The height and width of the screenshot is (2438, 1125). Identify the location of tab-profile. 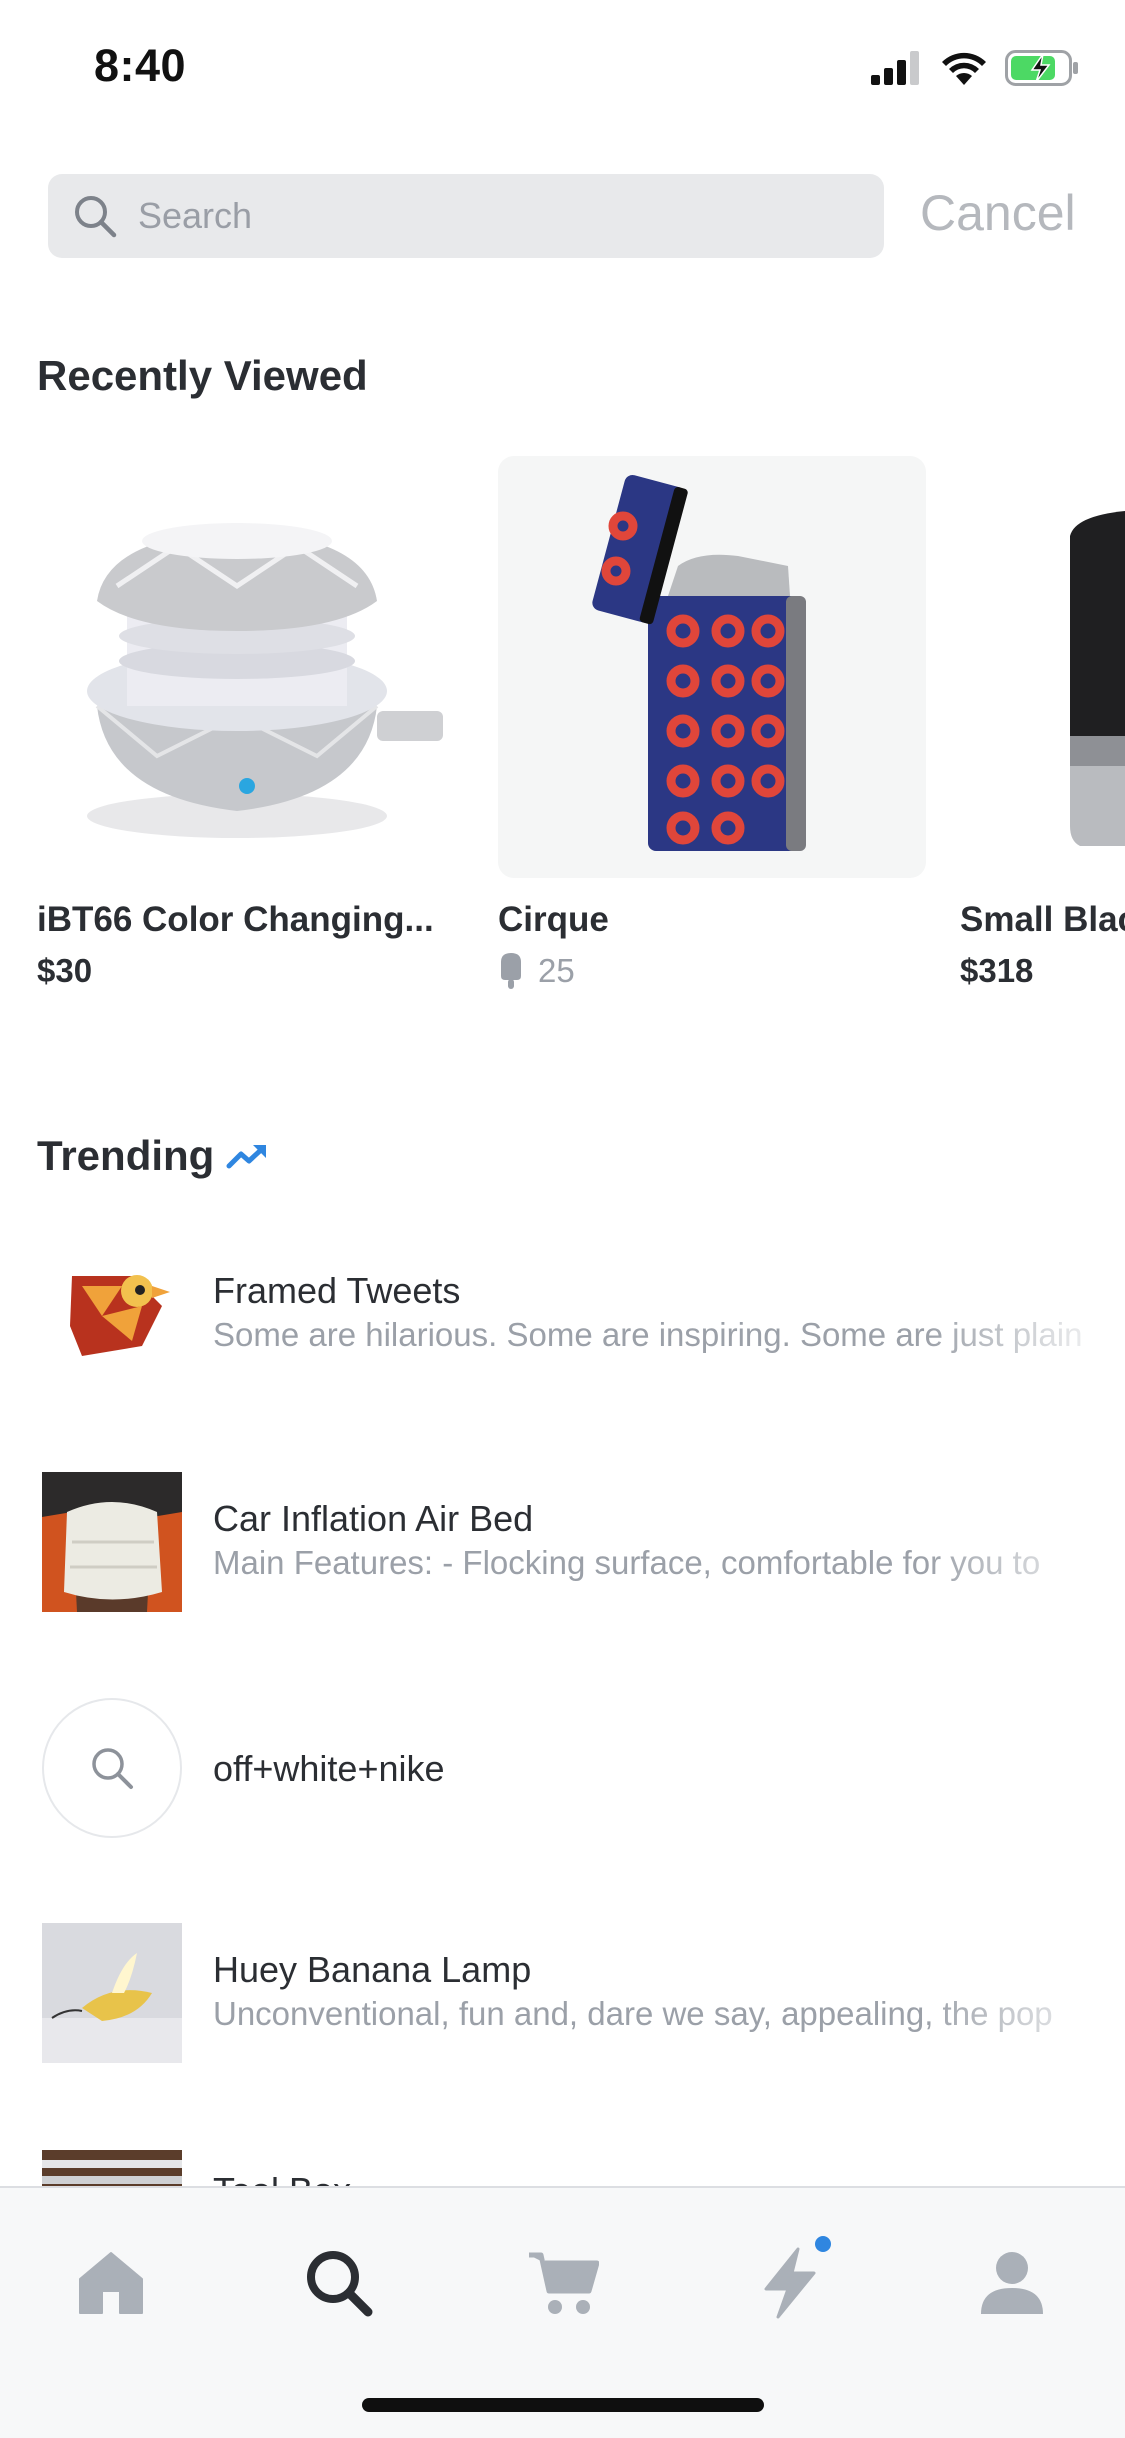
(1012, 2283).